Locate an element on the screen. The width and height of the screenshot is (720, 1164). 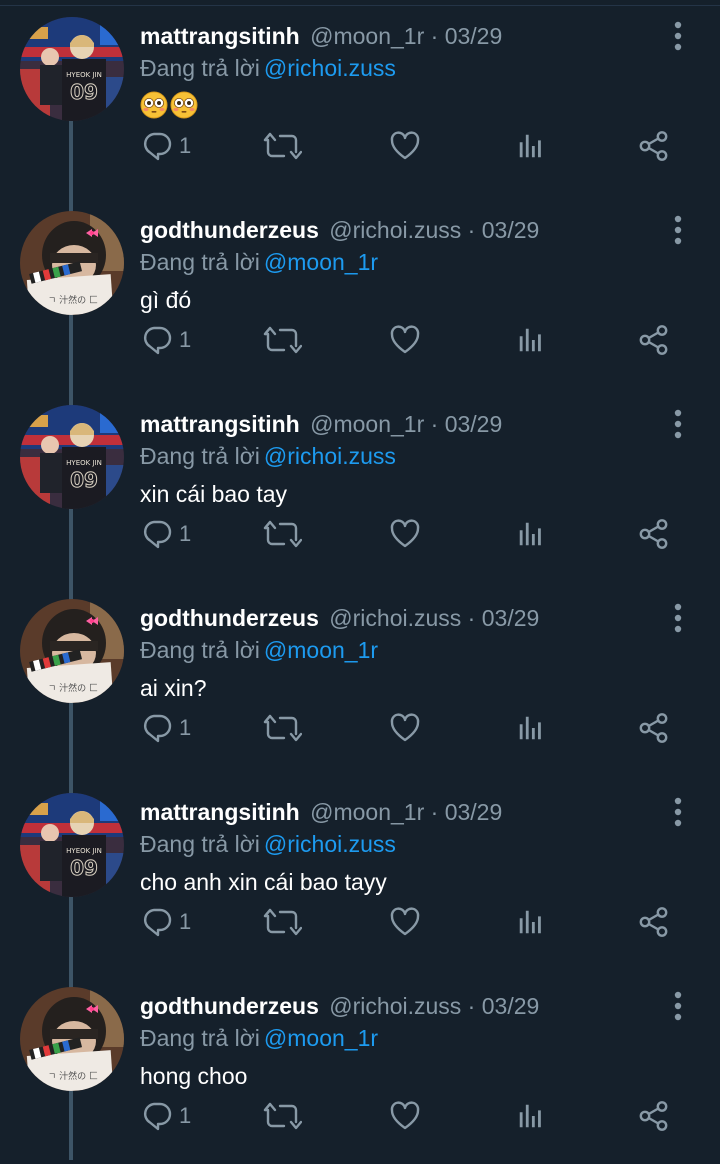
tweet-text is located at coordinates (170, 106).